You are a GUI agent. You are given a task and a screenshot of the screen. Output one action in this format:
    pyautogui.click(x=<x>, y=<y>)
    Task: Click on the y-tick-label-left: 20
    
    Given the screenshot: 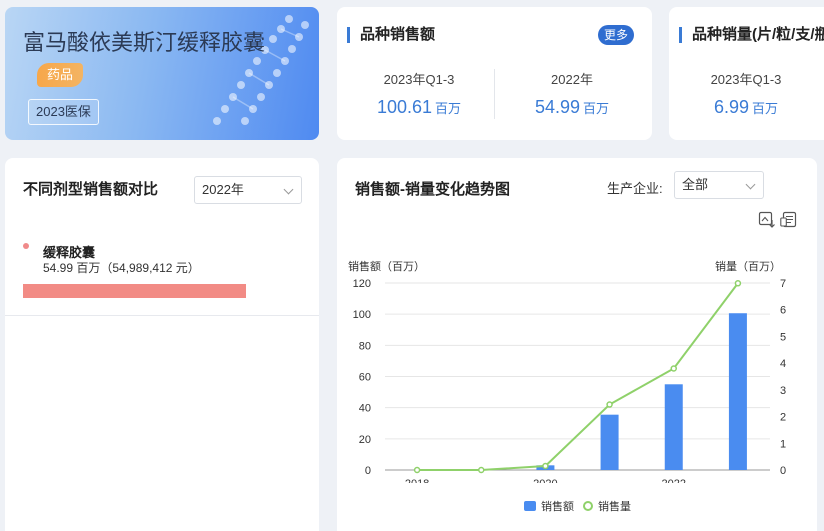 What is the action you would take?
    pyautogui.click(x=365, y=440)
    